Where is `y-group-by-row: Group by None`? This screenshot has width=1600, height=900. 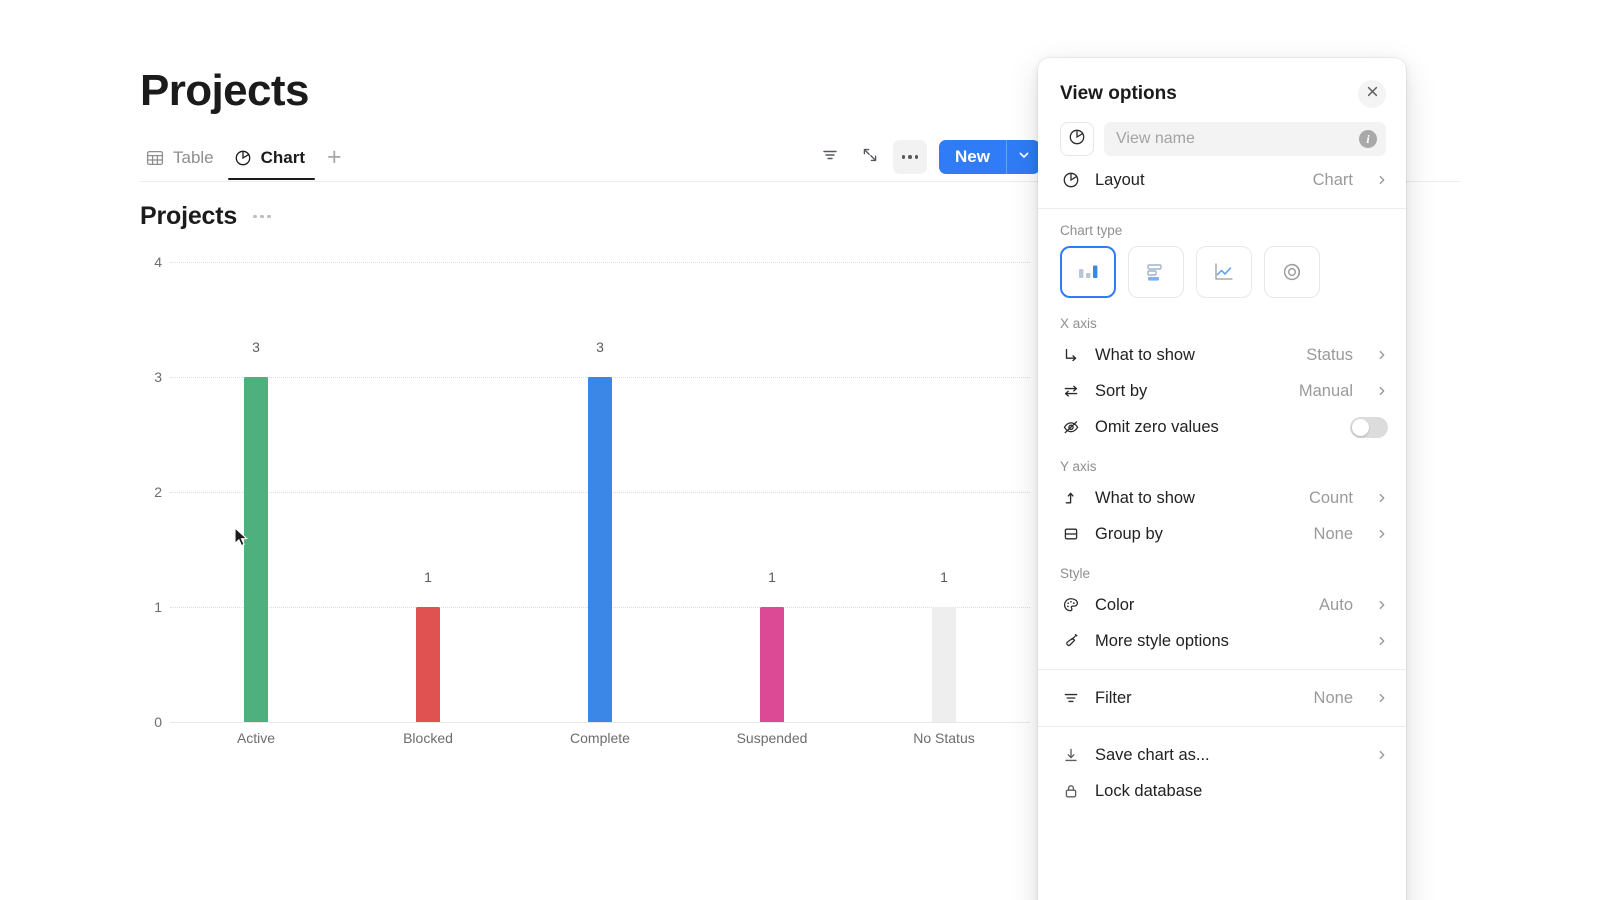 y-group-by-row: Group by None is located at coordinates (1222, 534).